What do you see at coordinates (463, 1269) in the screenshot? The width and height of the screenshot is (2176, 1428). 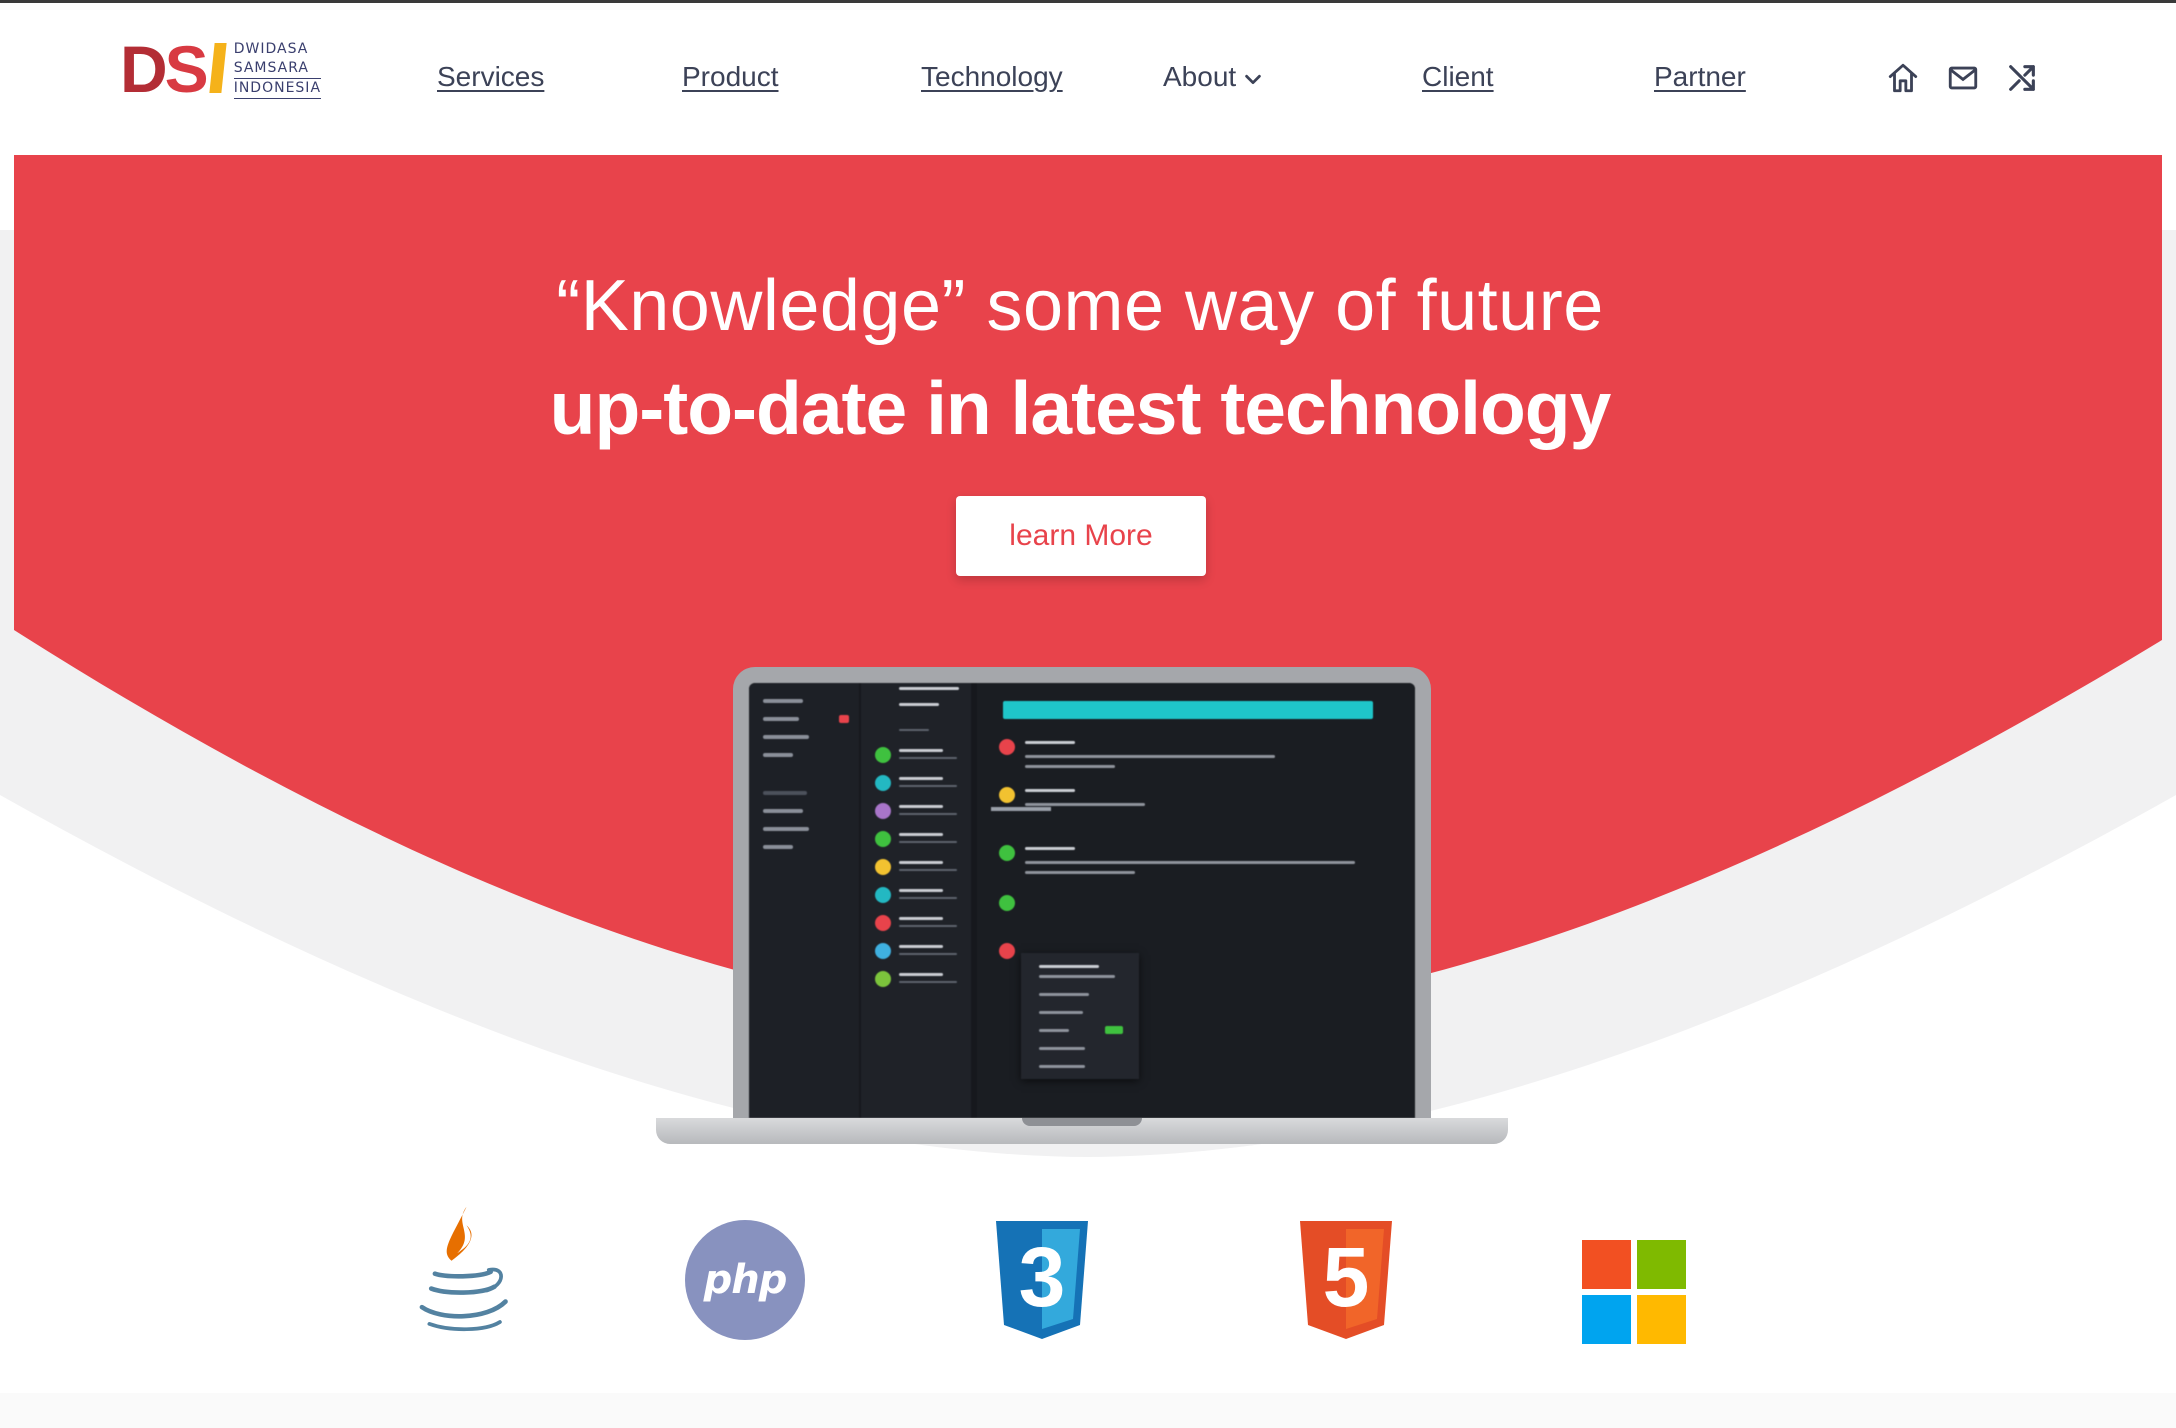 I see `java-logo` at bounding box center [463, 1269].